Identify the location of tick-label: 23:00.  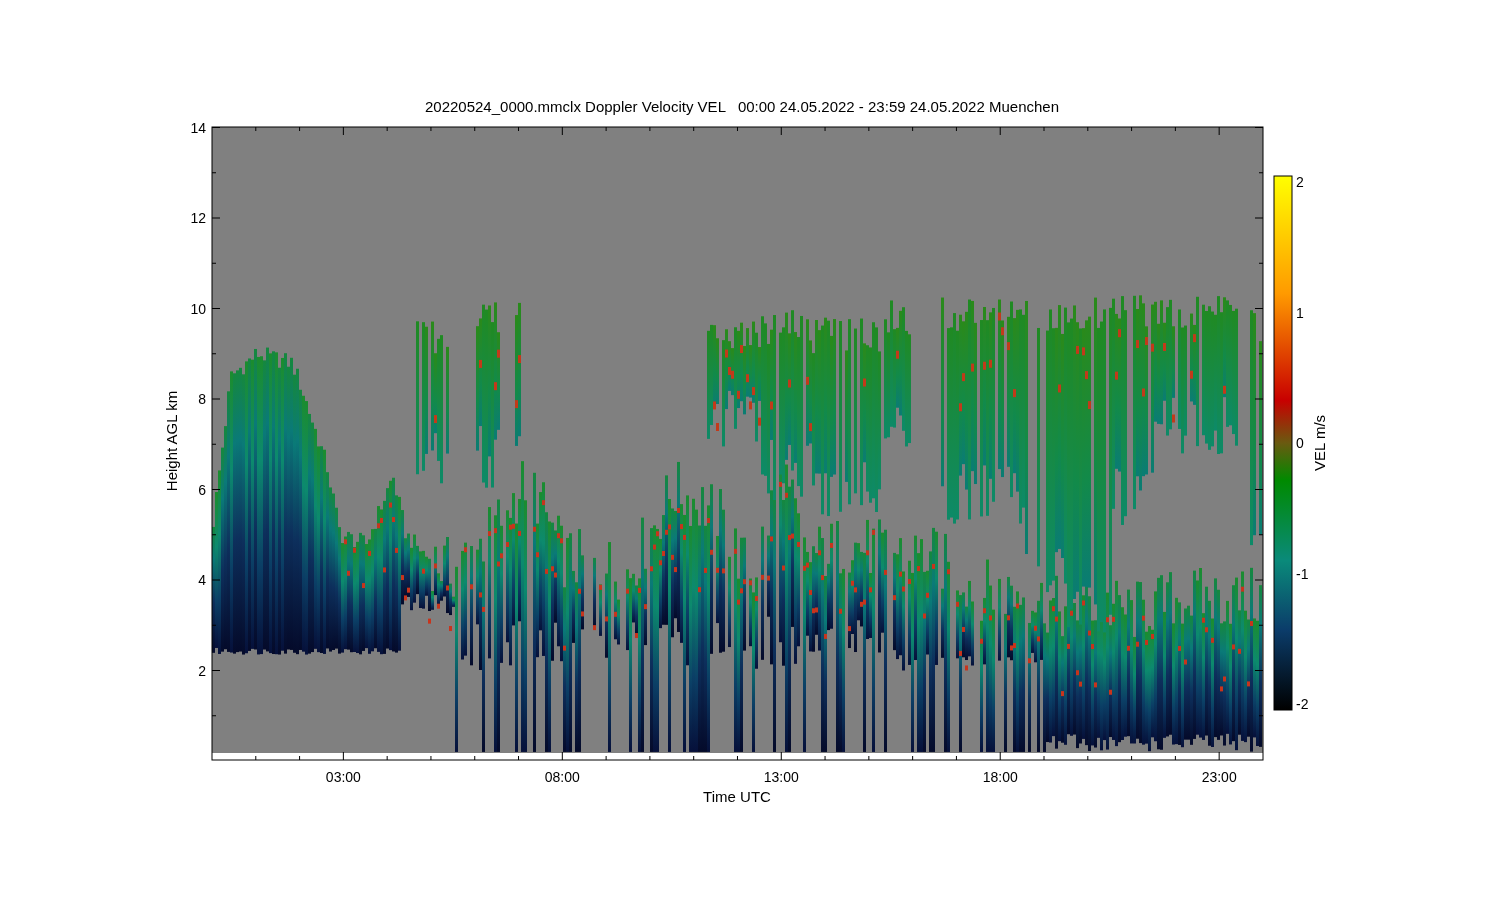
(1219, 777).